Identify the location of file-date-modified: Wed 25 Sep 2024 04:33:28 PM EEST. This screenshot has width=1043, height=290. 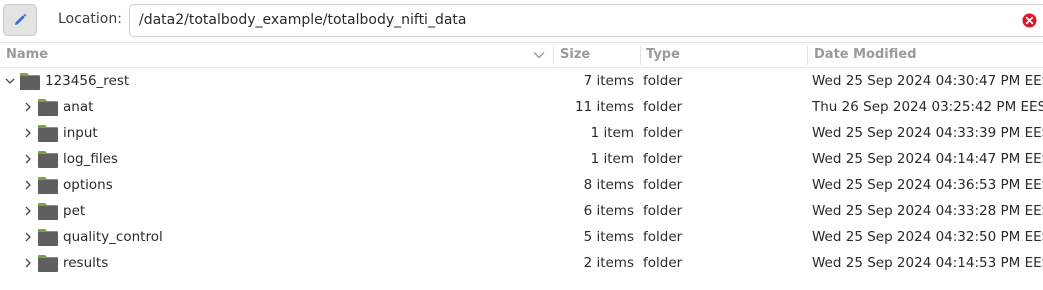
(927, 211).